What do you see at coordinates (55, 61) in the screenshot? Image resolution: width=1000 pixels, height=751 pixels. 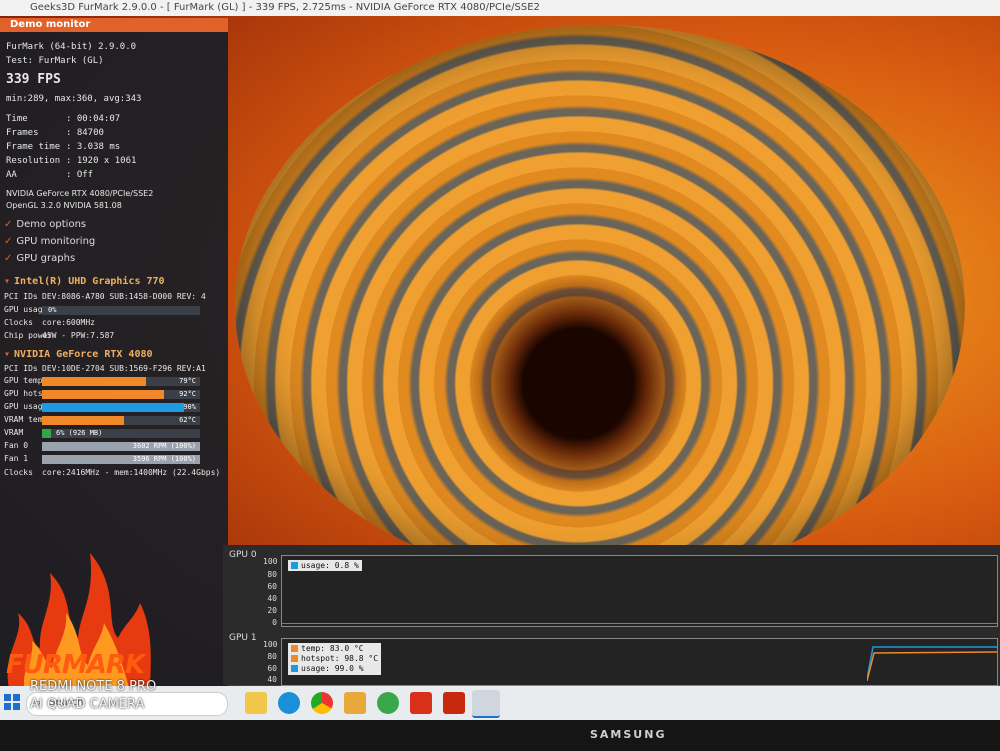 I see `test-line: Test: FurMark (GL)` at bounding box center [55, 61].